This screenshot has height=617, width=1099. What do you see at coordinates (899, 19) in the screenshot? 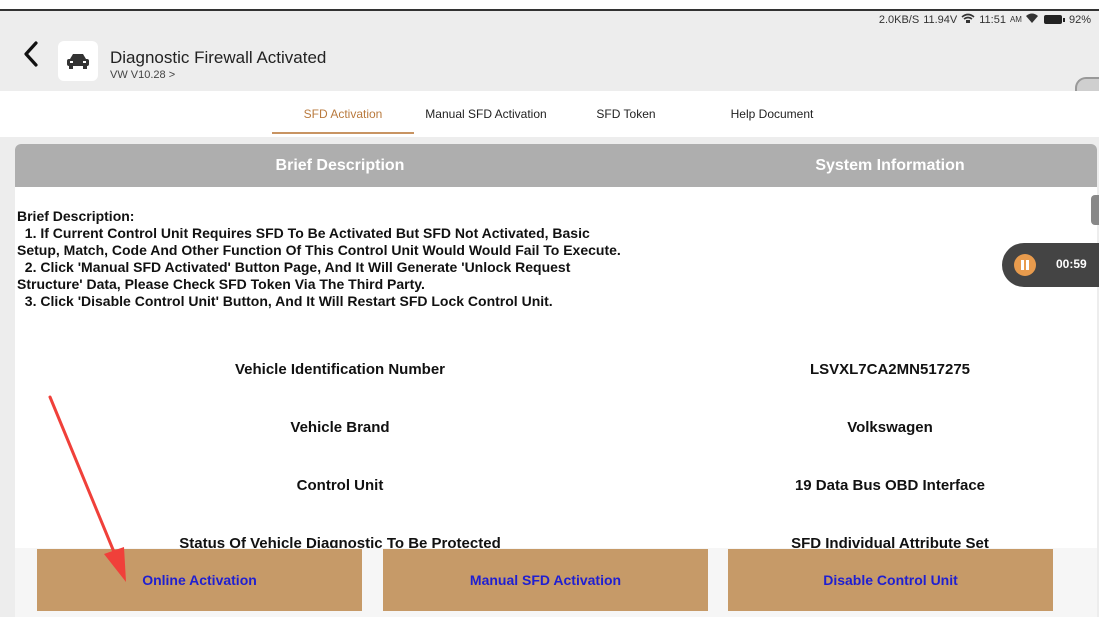
I see `network-speed: 2.0KB/S` at bounding box center [899, 19].